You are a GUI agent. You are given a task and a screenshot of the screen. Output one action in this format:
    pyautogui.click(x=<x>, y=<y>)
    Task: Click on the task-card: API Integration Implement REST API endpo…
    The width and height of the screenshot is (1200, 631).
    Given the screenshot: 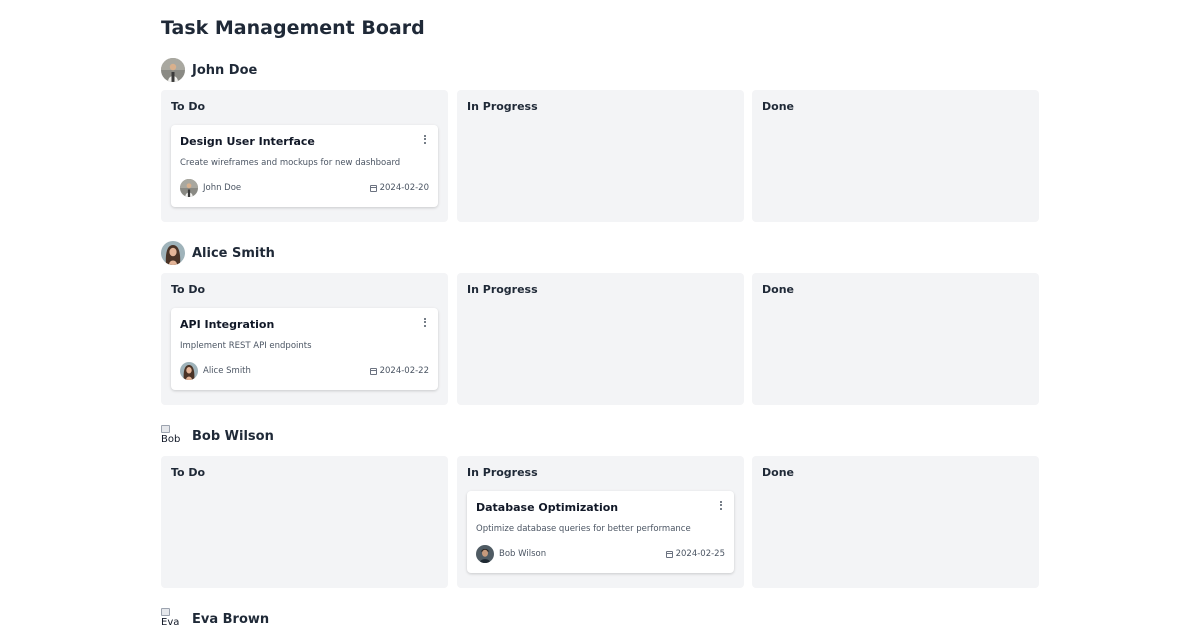 What is the action you would take?
    pyautogui.click(x=304, y=349)
    